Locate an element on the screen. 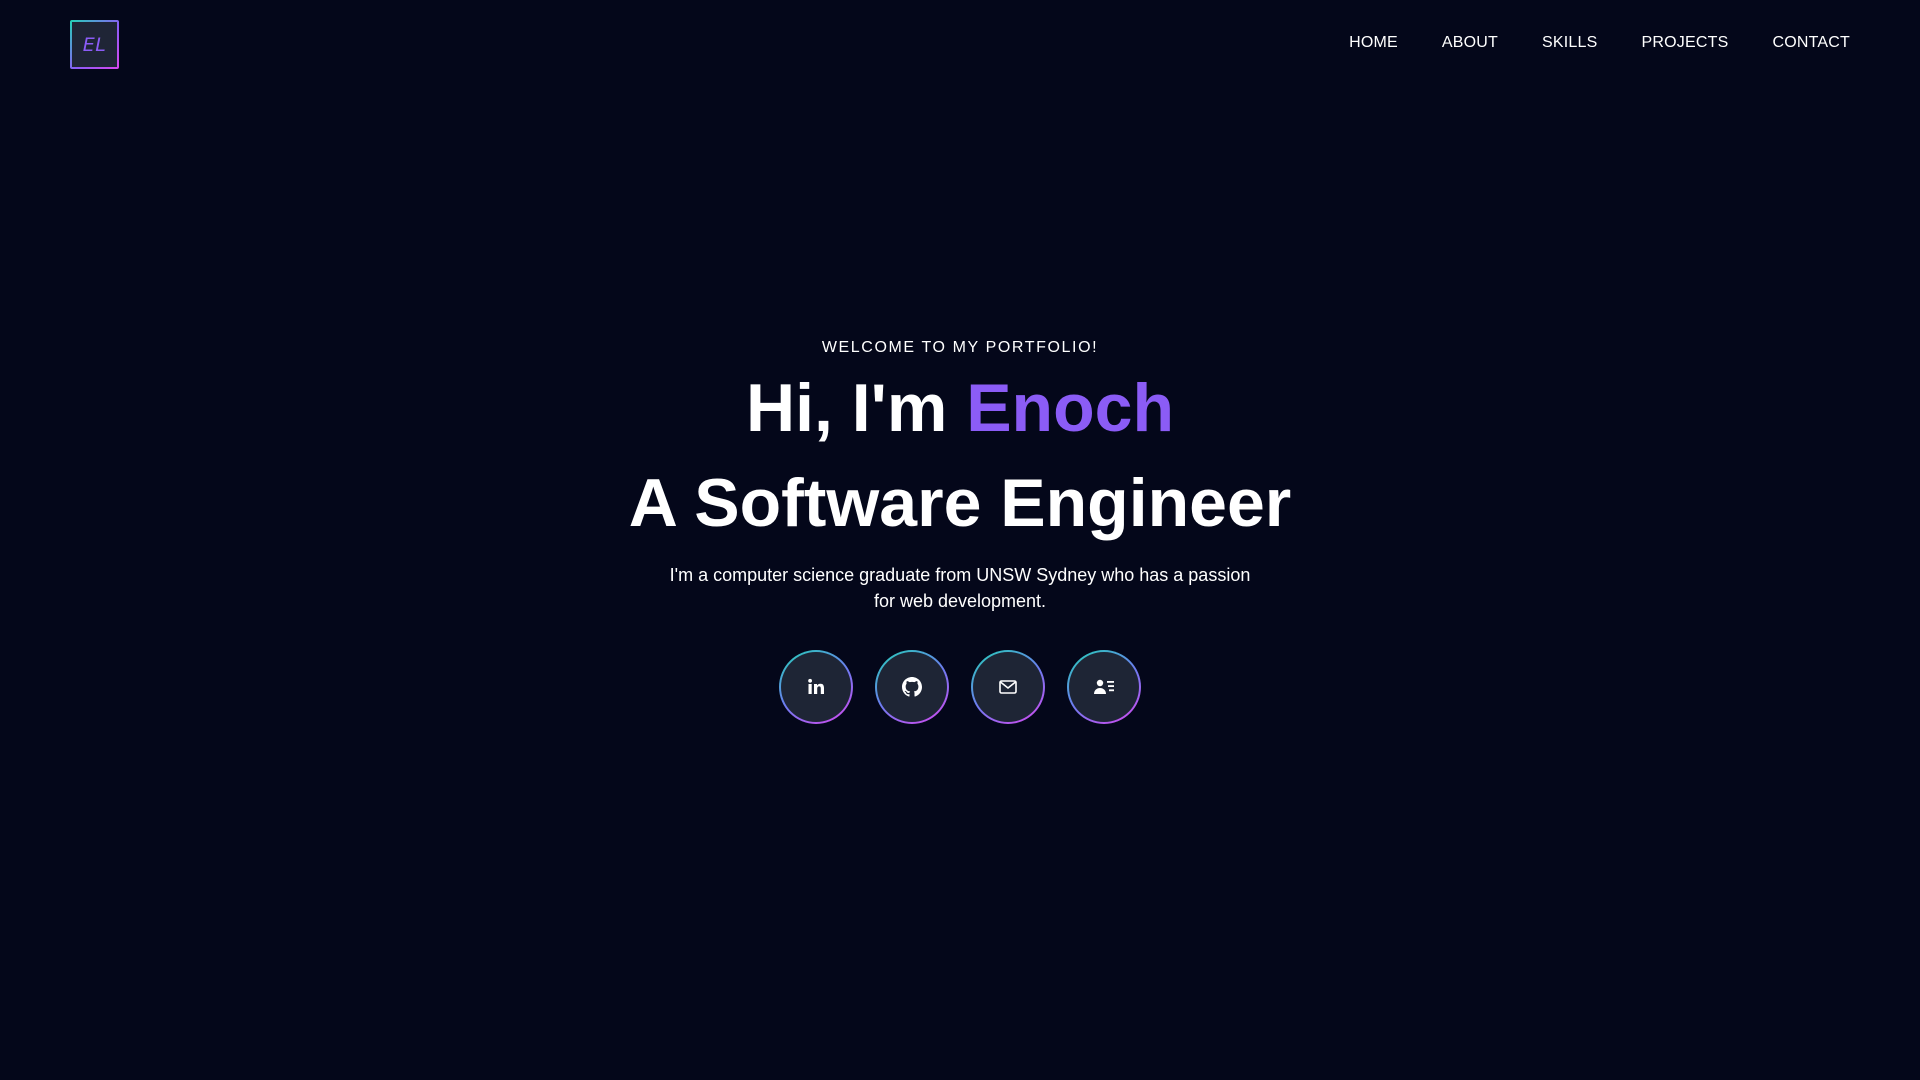  nav-about: ABOUT is located at coordinates (1470, 43).